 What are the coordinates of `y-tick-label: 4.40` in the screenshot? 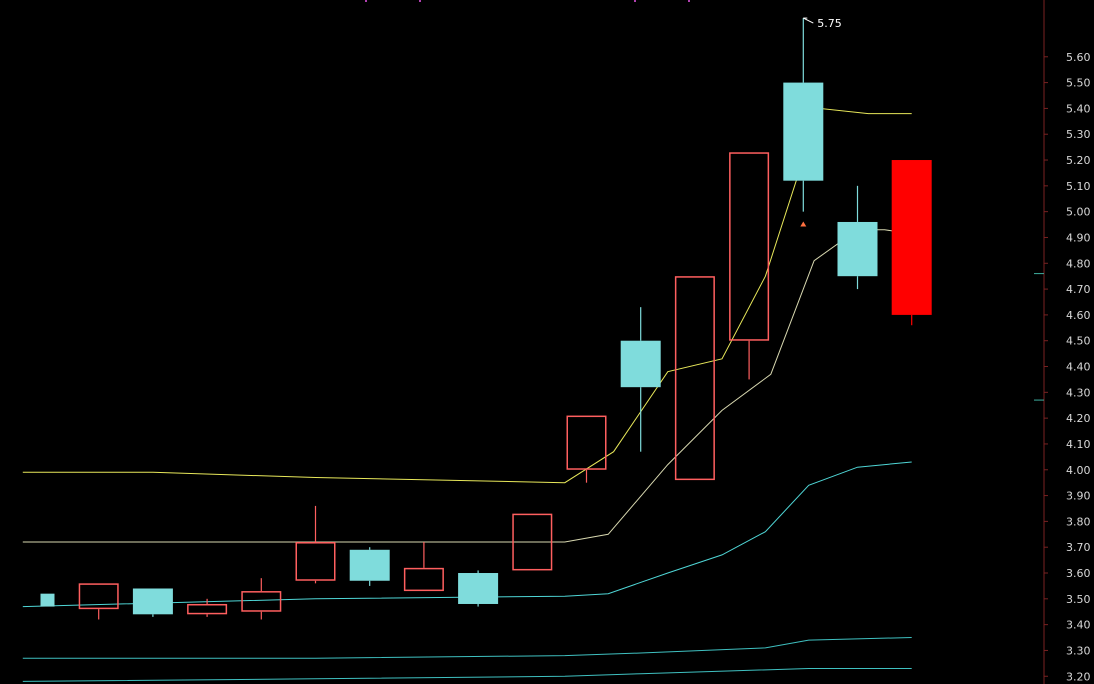 It's located at (1078, 367).